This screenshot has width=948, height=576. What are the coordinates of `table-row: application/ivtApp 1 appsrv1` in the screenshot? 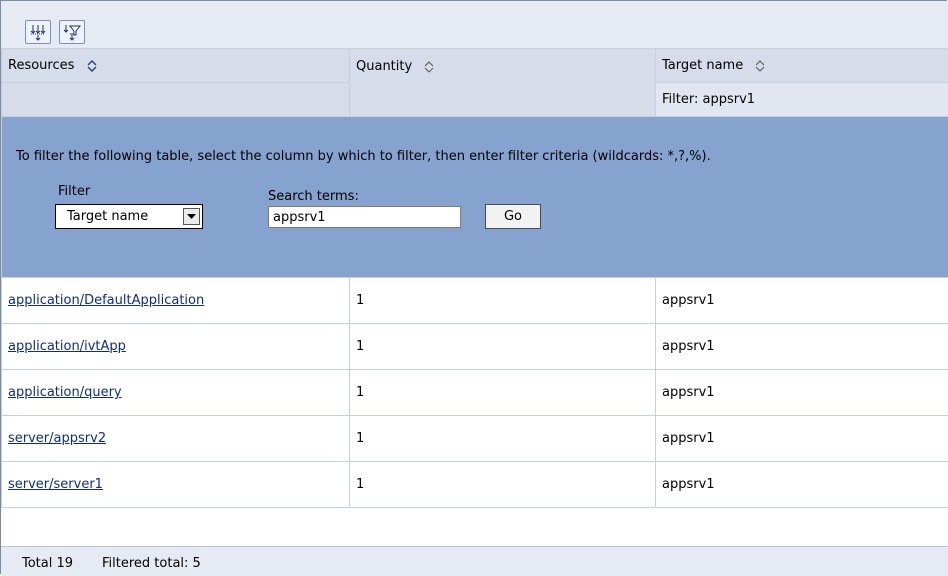 It's located at (475, 347).